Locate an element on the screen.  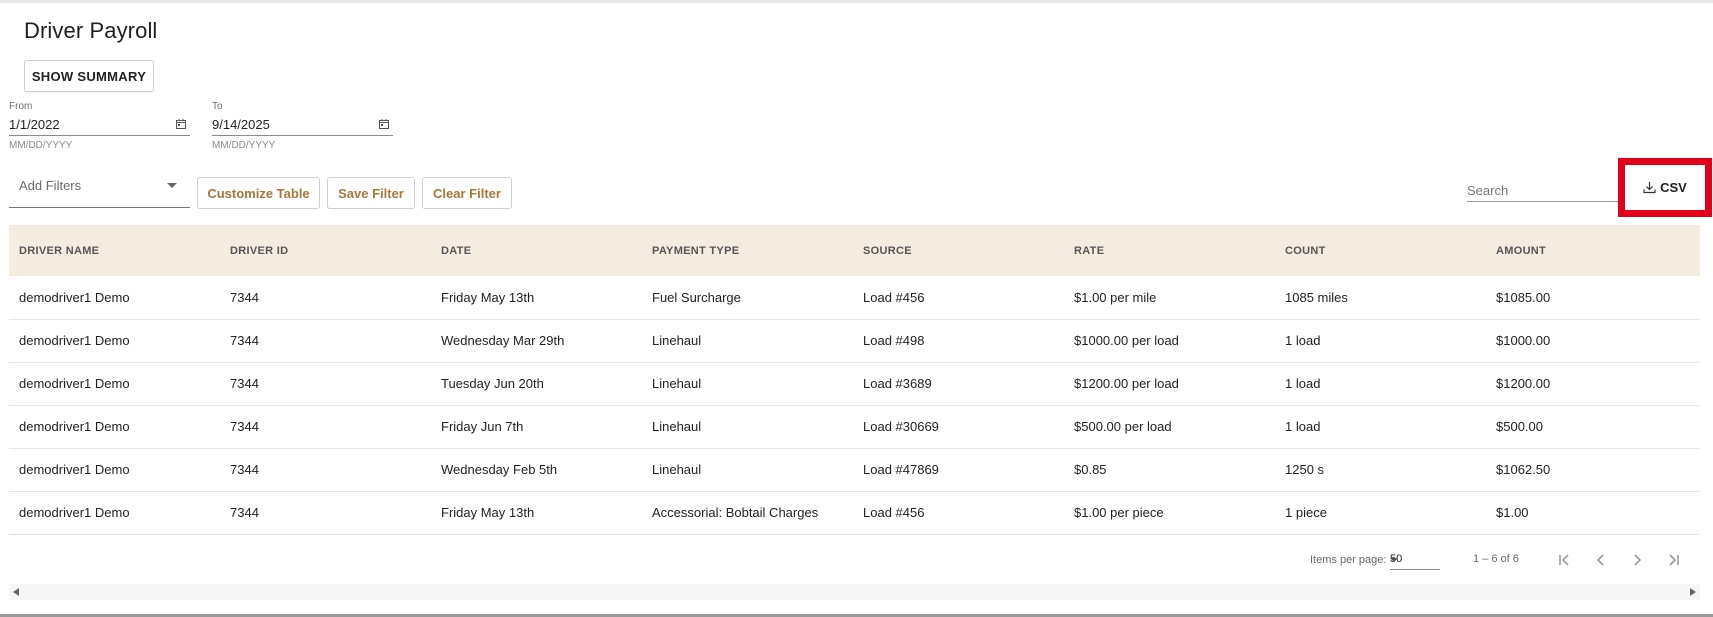
column-header-date: DATE is located at coordinates (536, 250).